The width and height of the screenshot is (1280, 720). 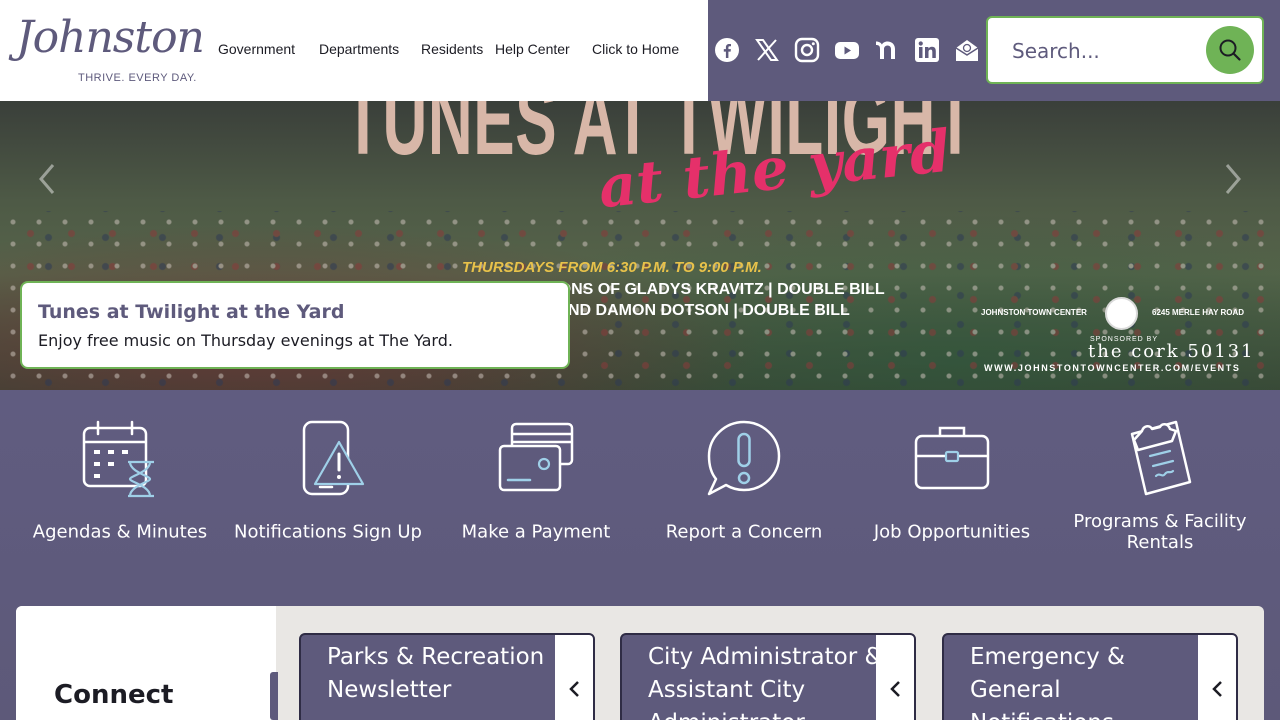 What do you see at coordinates (727, 50) in the screenshot?
I see `facebook-icon` at bounding box center [727, 50].